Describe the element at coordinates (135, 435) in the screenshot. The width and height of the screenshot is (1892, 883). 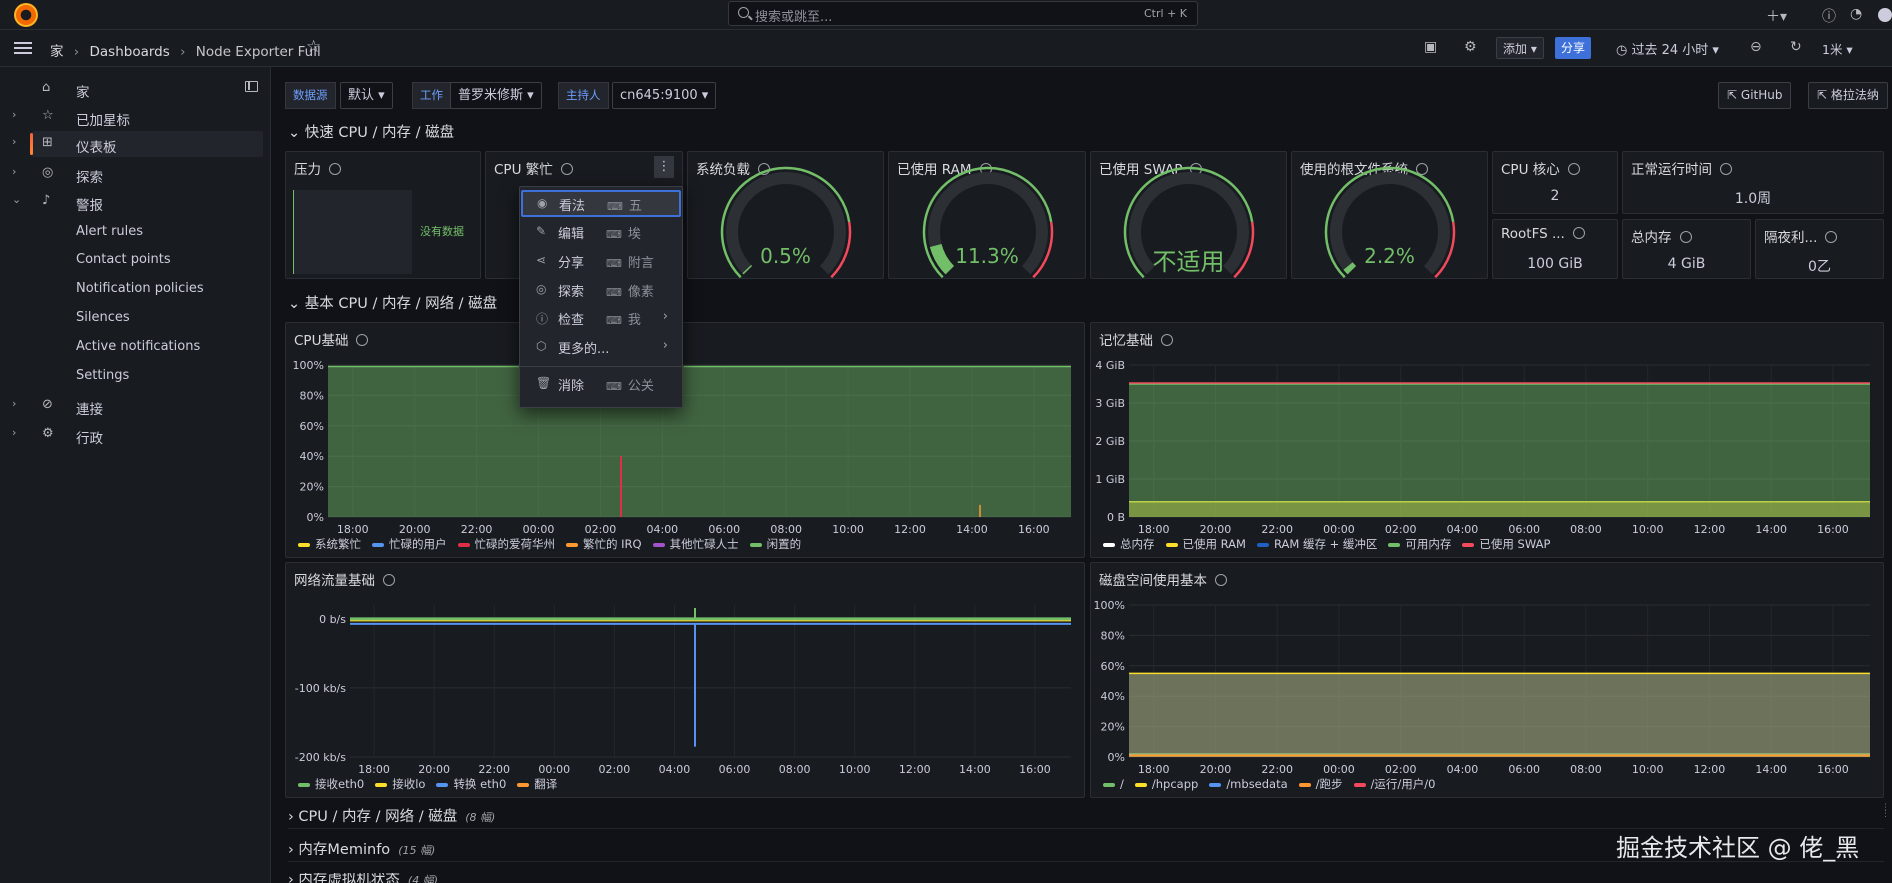
I see `sidebar-item-admin: › ⚙ 行政` at that location.